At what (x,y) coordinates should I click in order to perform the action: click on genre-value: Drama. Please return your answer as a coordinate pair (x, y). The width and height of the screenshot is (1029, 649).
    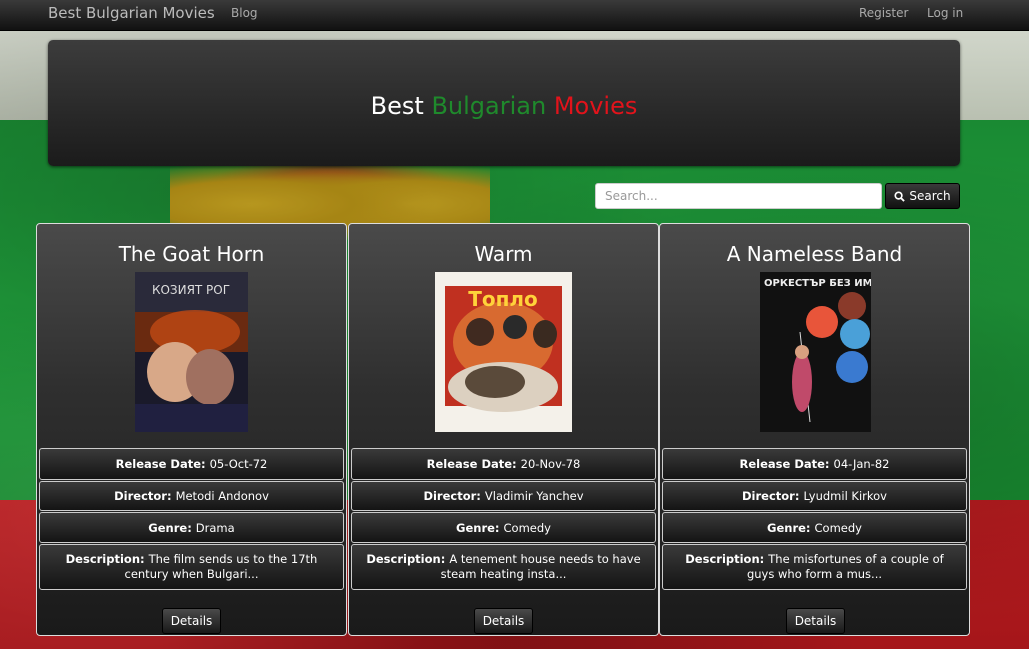
    Looking at the image, I should click on (215, 527).